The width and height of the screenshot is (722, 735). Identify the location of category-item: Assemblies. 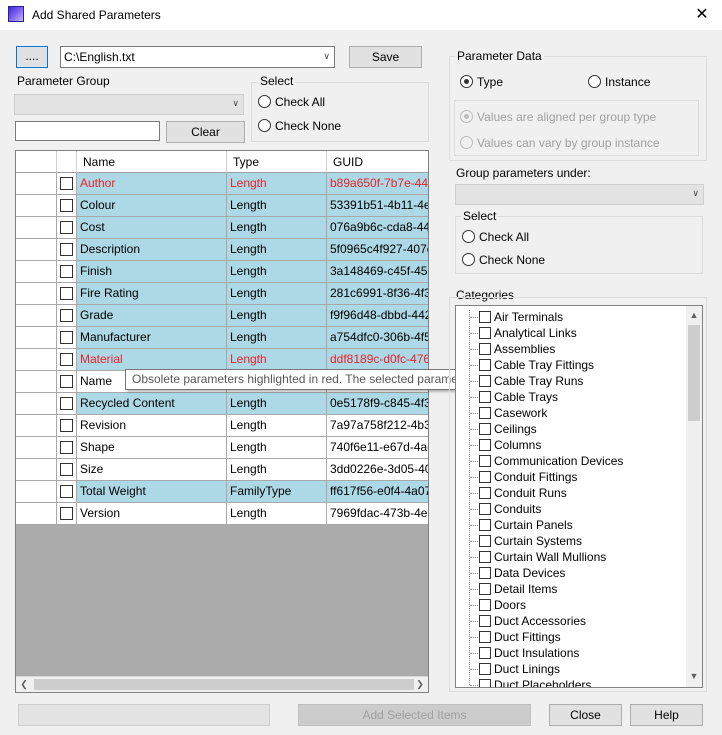
(571, 349).